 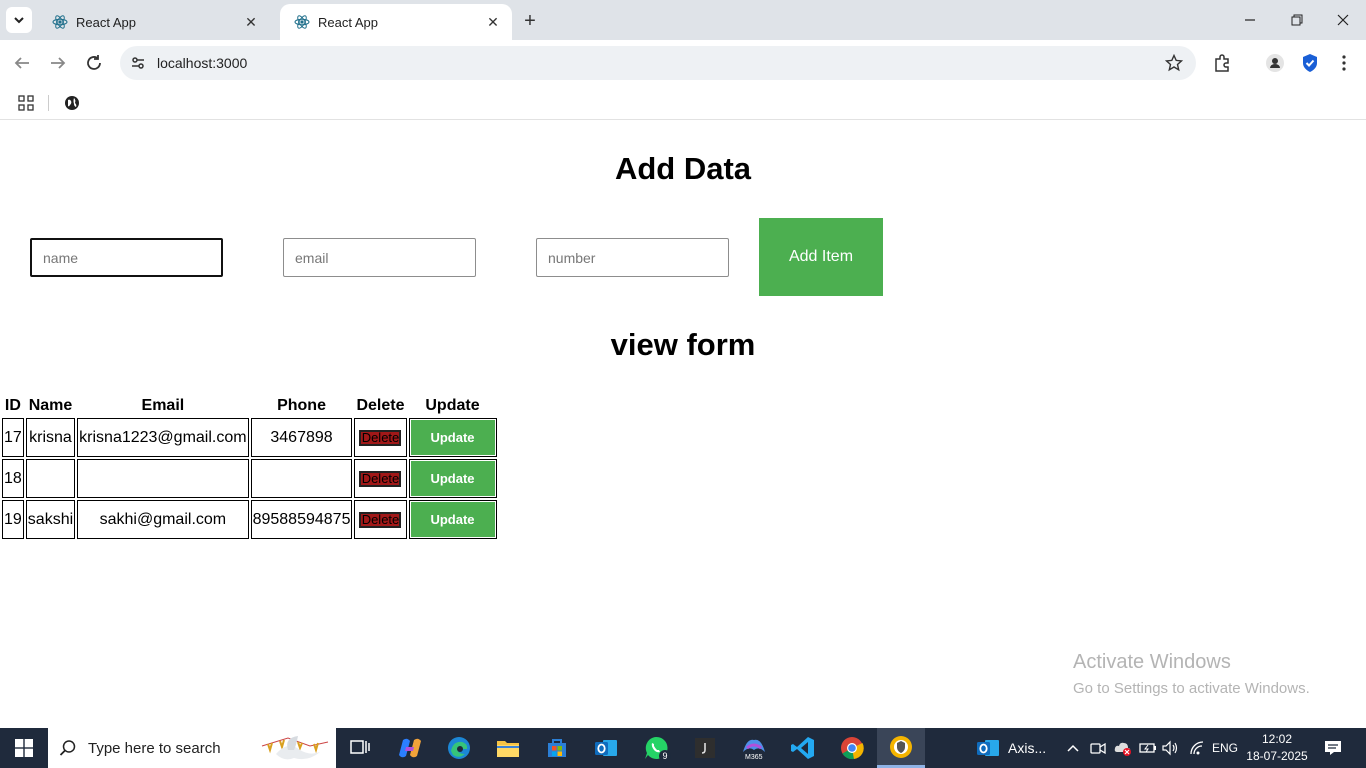 I want to click on chrome-dev-app, so click(x=901, y=748).